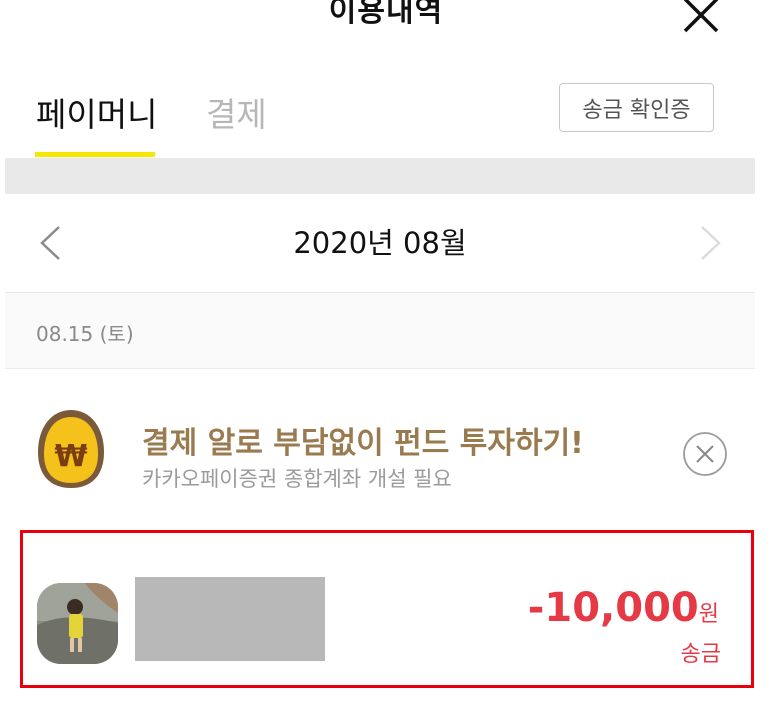 The width and height of the screenshot is (772, 706). I want to click on recipient-name-redacted, so click(230, 619).